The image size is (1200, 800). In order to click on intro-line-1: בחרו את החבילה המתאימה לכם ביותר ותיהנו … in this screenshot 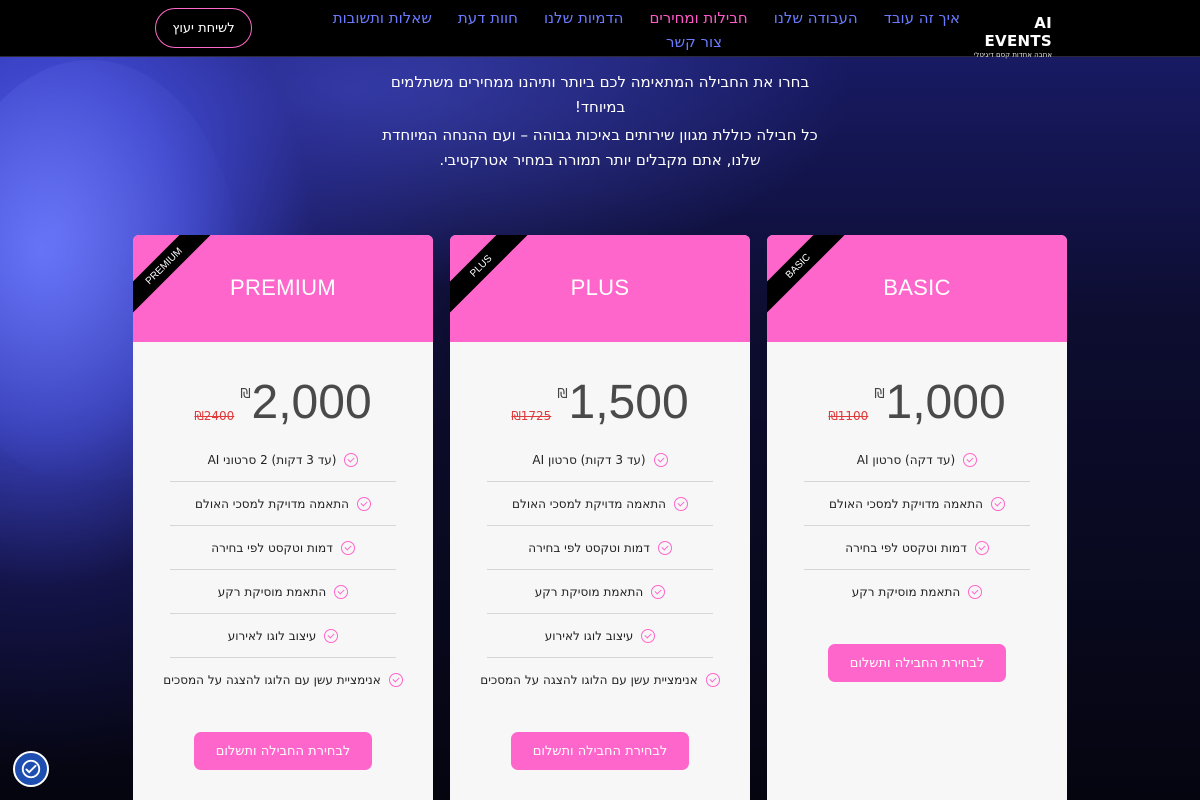, I will do `click(600, 94)`.